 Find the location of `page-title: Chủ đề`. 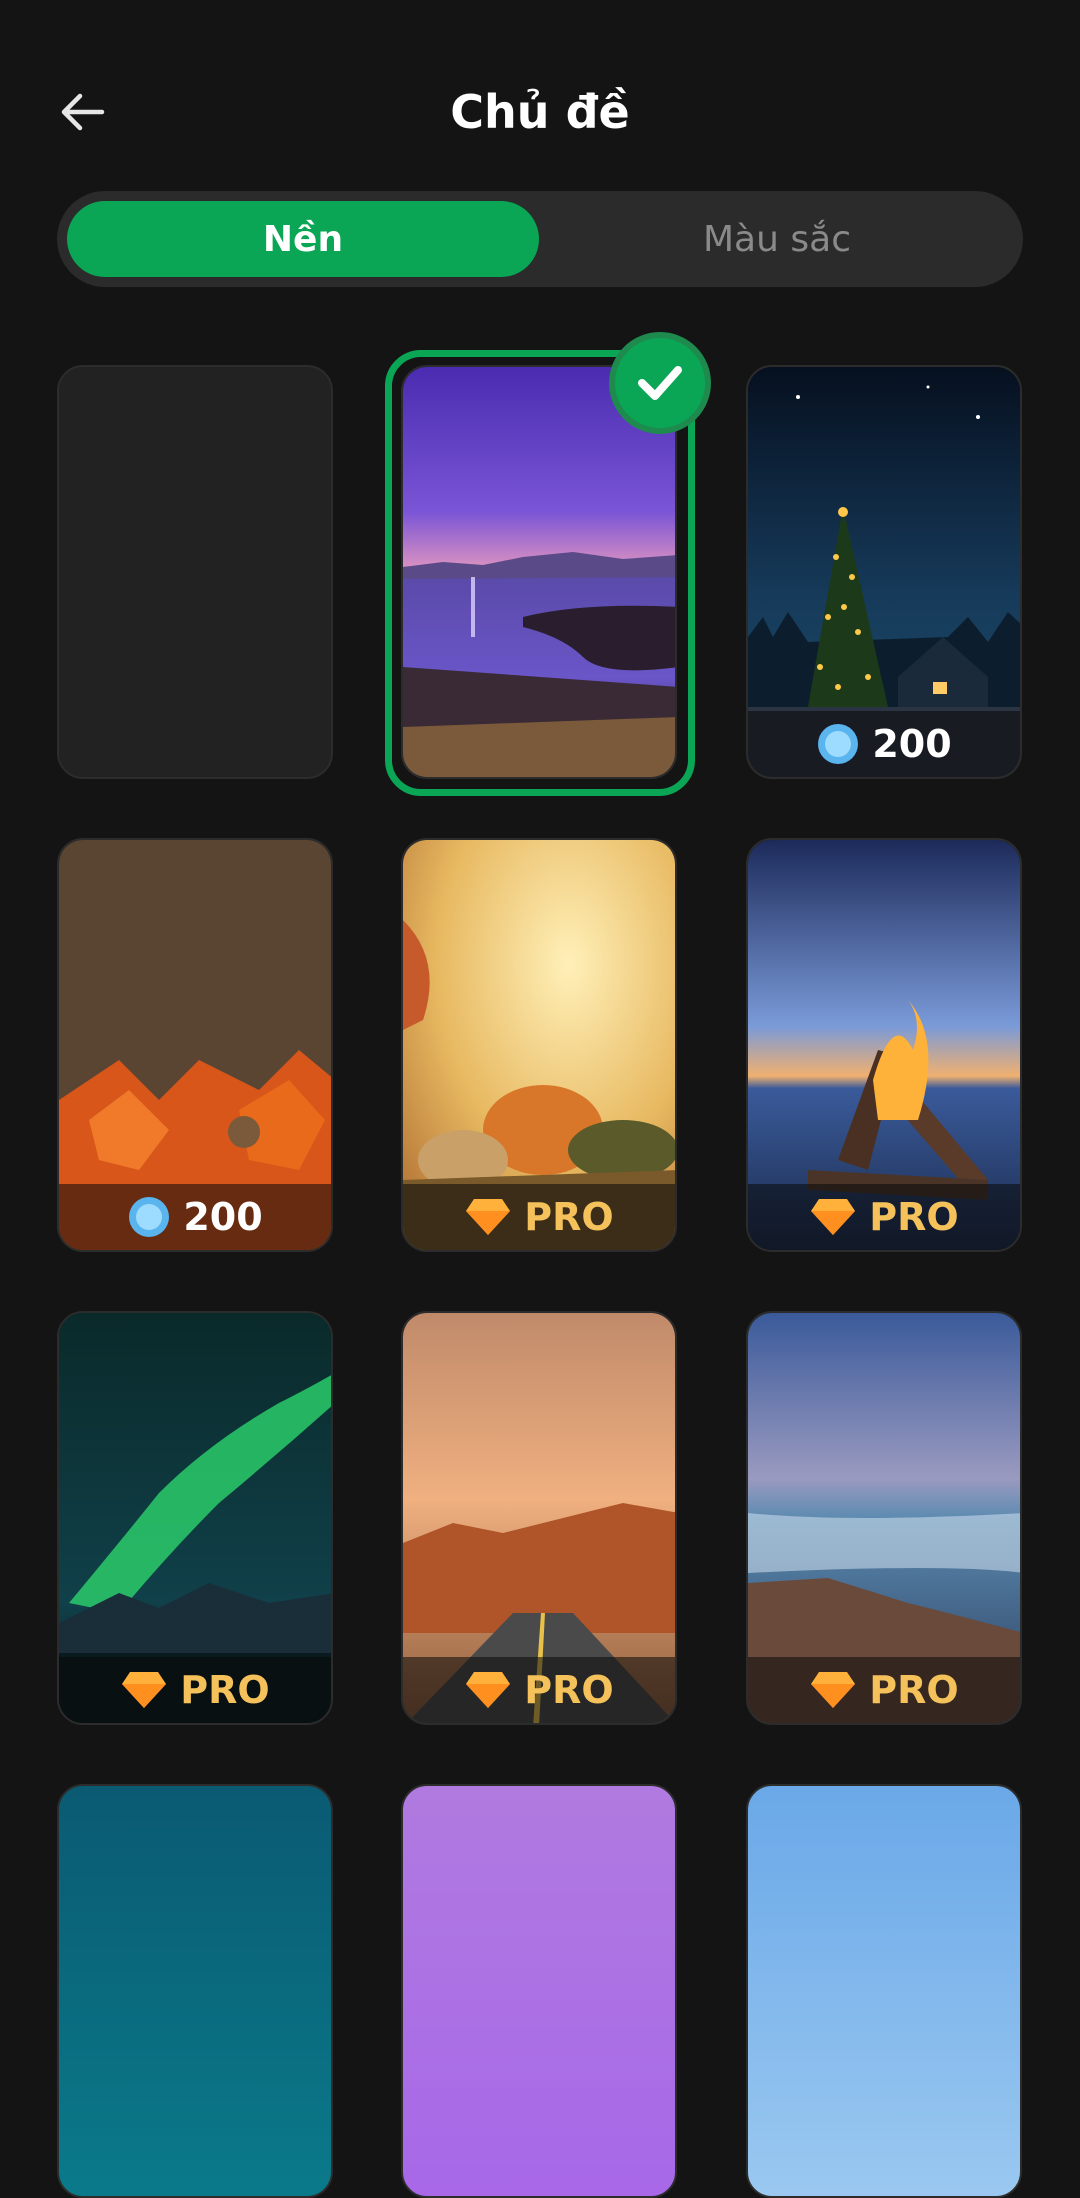

page-title: Chủ đề is located at coordinates (540, 112).